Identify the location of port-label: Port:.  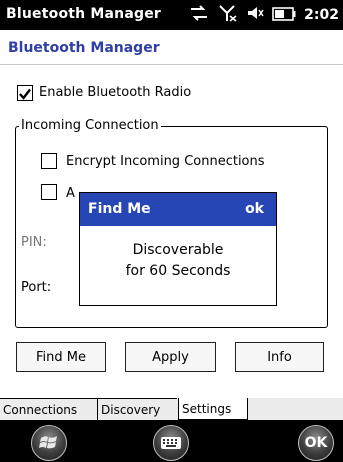
(36, 287).